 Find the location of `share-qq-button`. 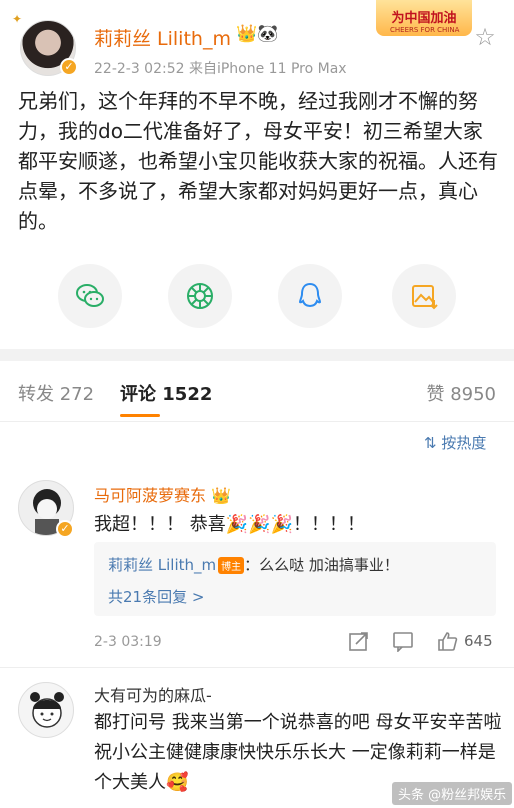

share-qq-button is located at coordinates (310, 296).